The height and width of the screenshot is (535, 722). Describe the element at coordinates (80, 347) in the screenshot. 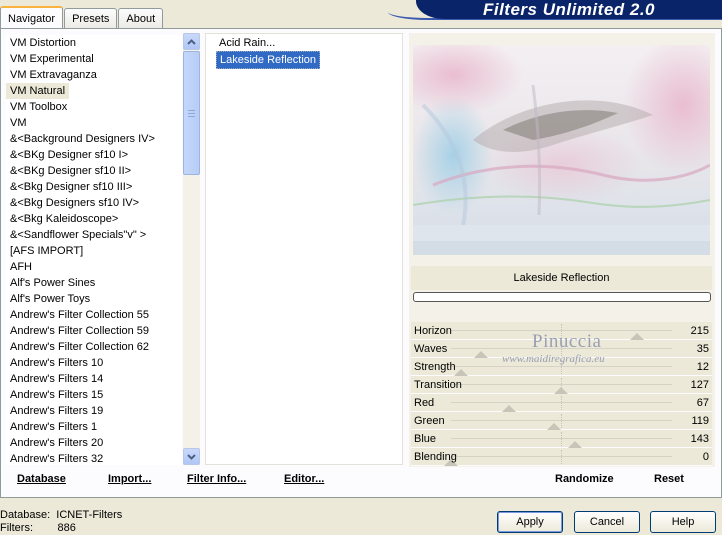

I see `category-label: Andrew's Filter Collection 62` at that location.